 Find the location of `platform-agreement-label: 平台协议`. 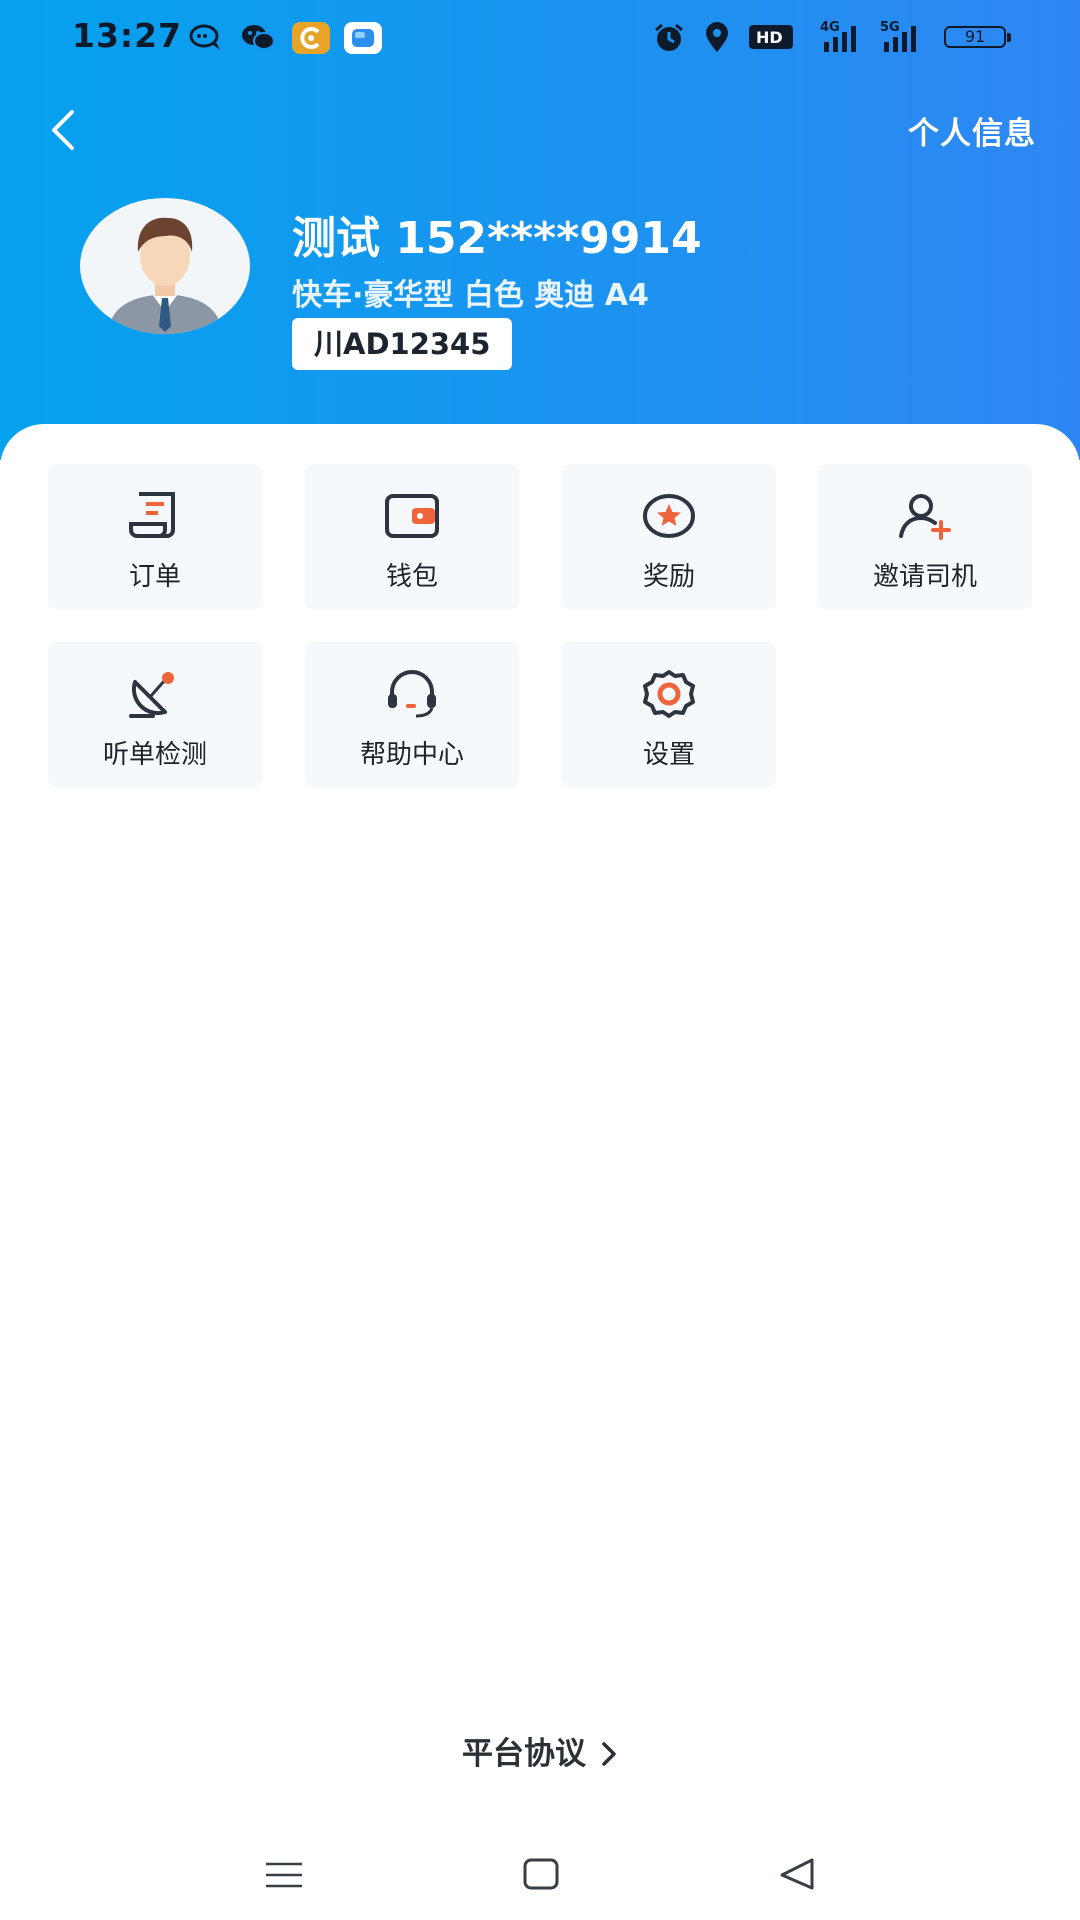

platform-agreement-label: 平台协议 is located at coordinates (524, 1754).